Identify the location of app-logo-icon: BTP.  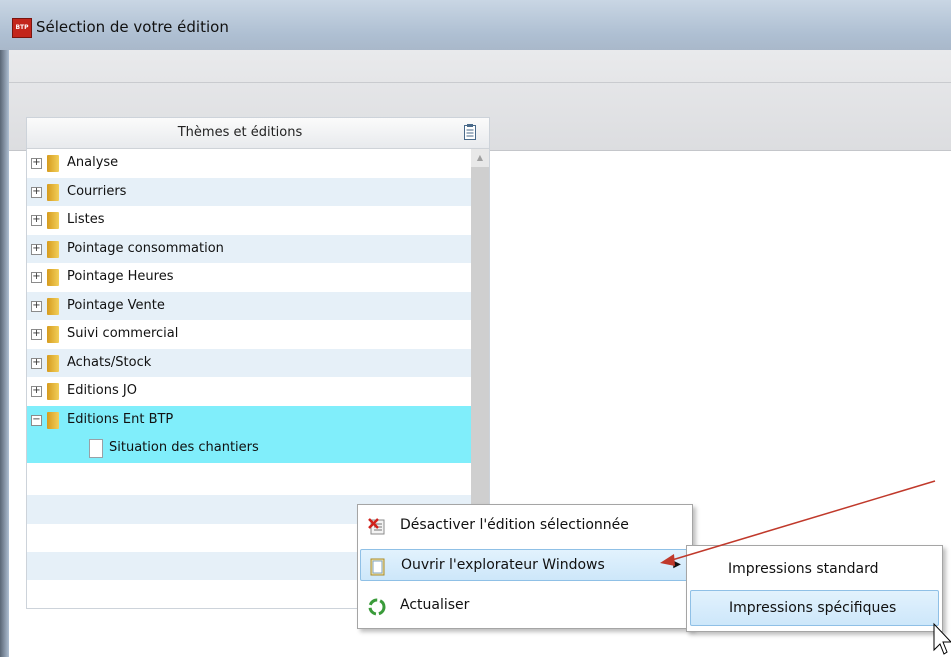
(22, 28).